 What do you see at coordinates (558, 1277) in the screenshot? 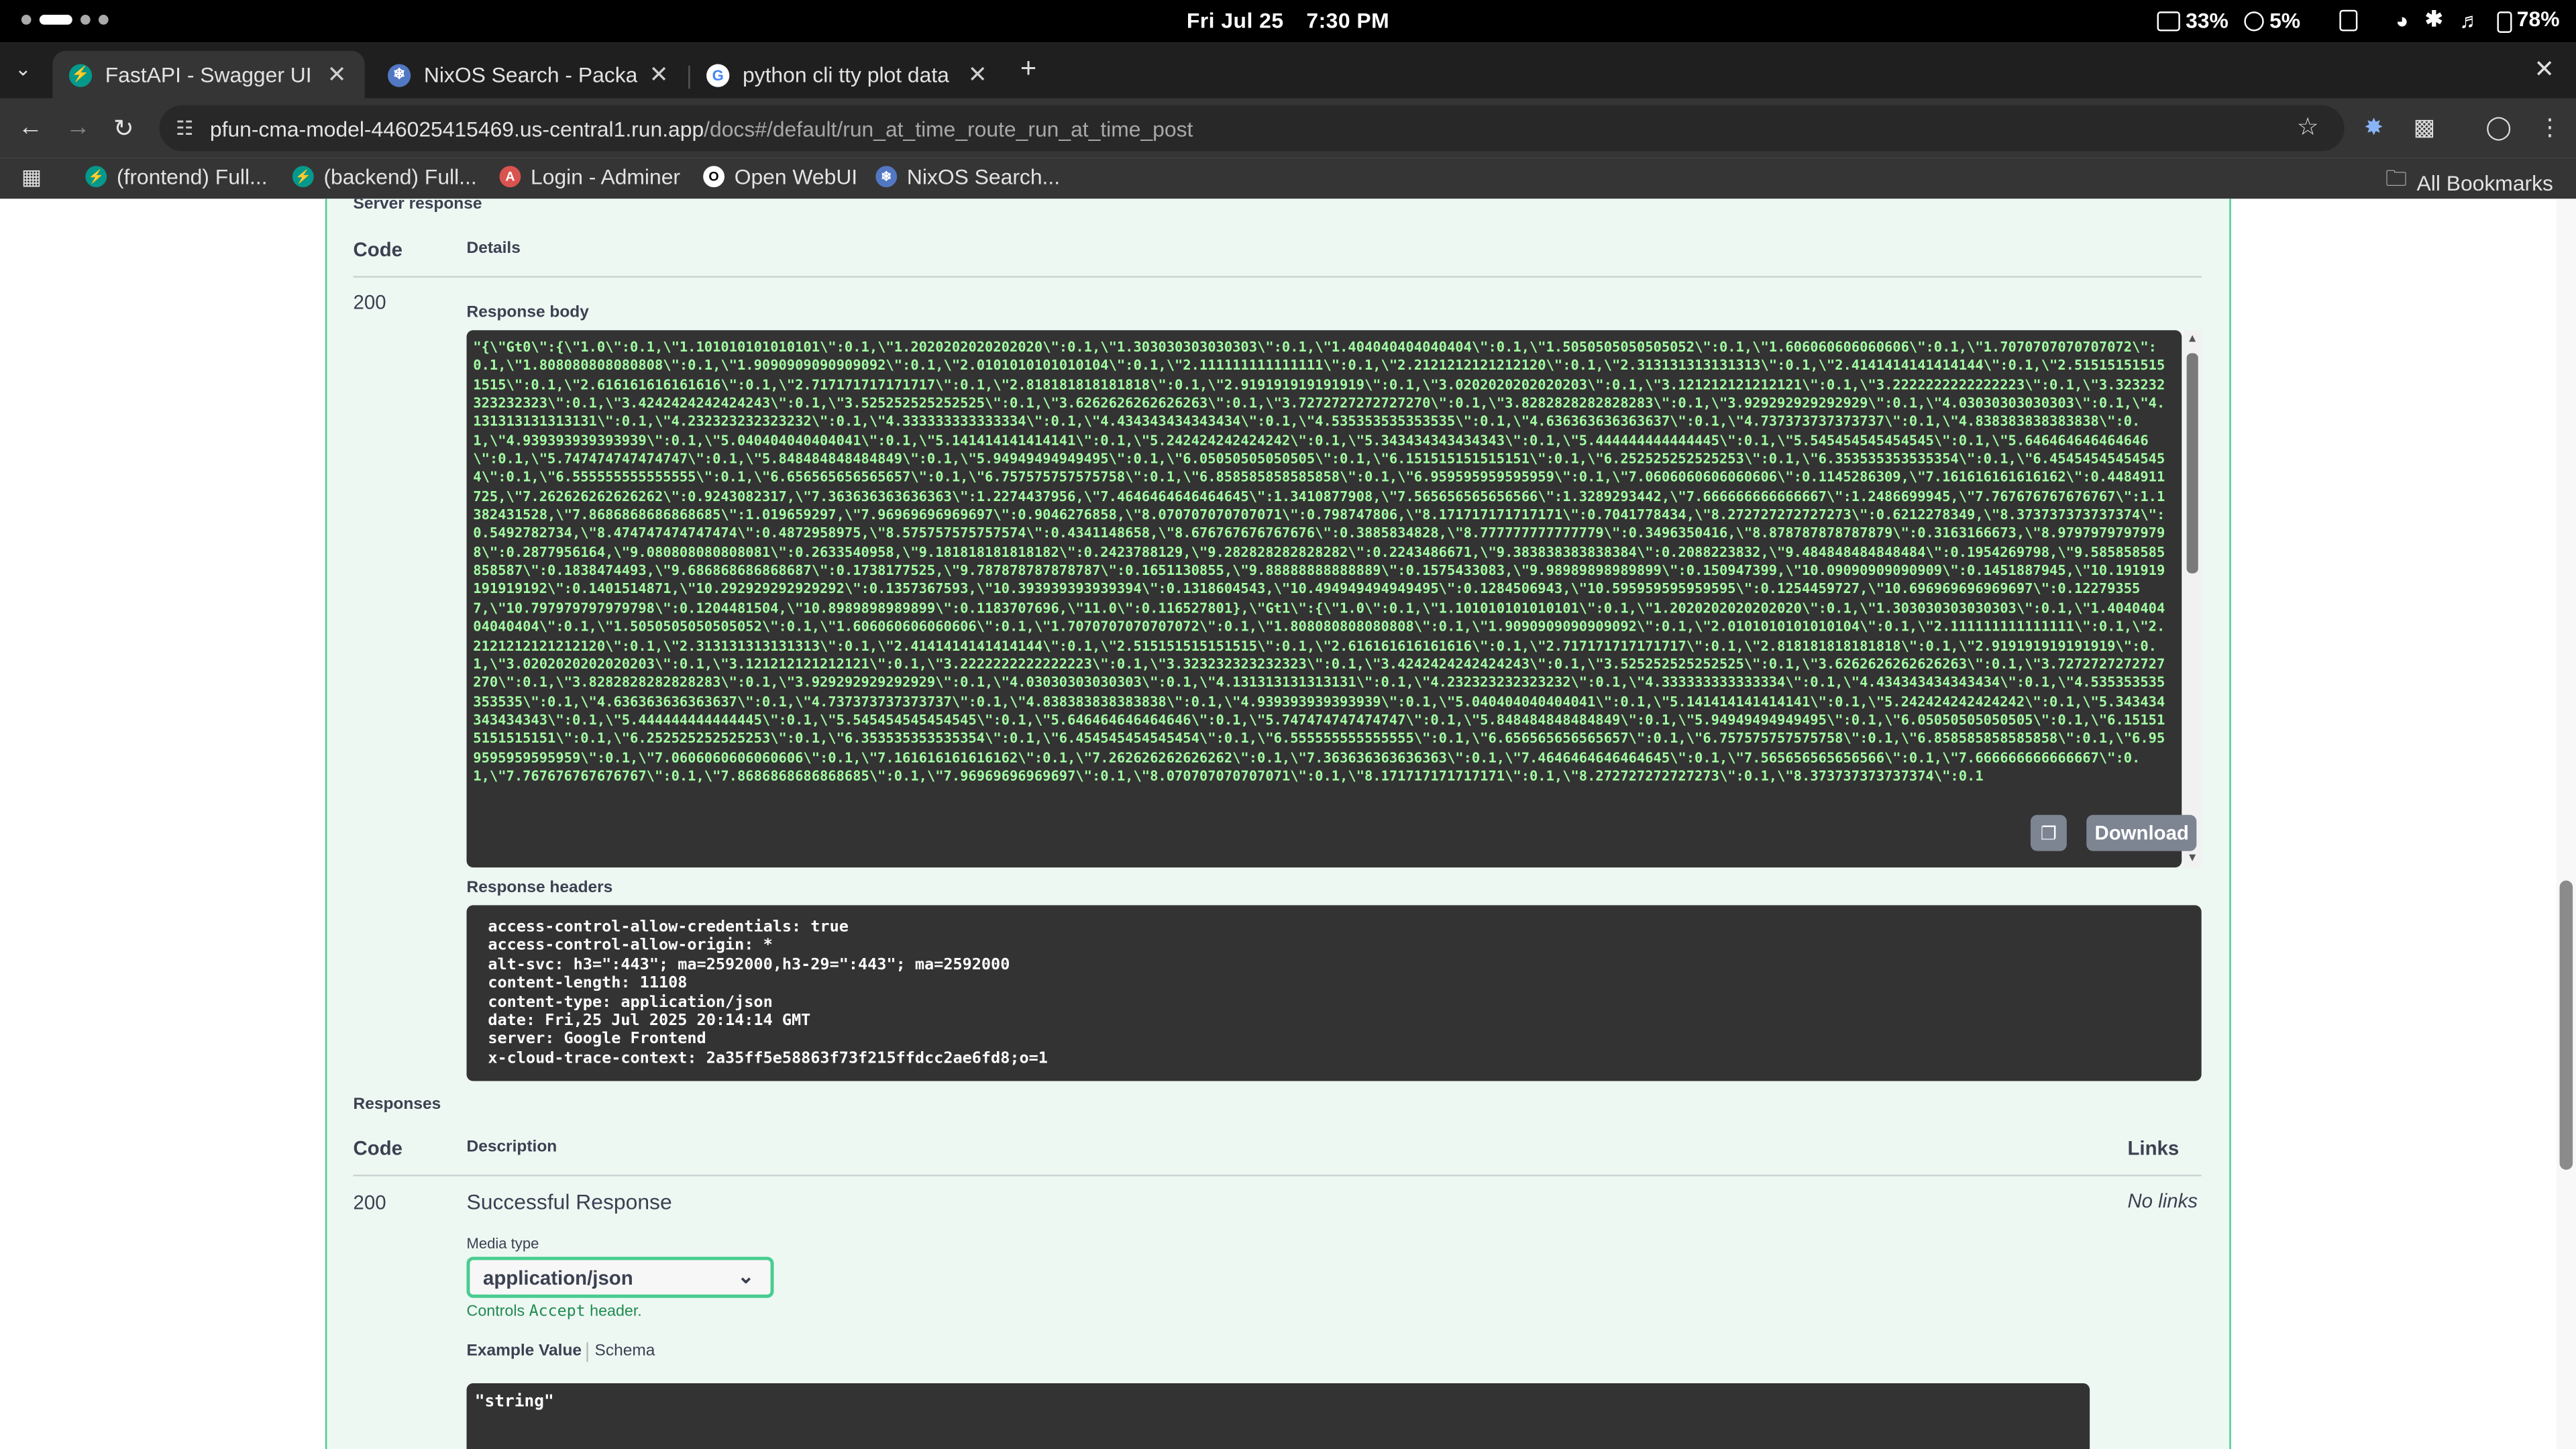
I see `media-type-value: application/json` at bounding box center [558, 1277].